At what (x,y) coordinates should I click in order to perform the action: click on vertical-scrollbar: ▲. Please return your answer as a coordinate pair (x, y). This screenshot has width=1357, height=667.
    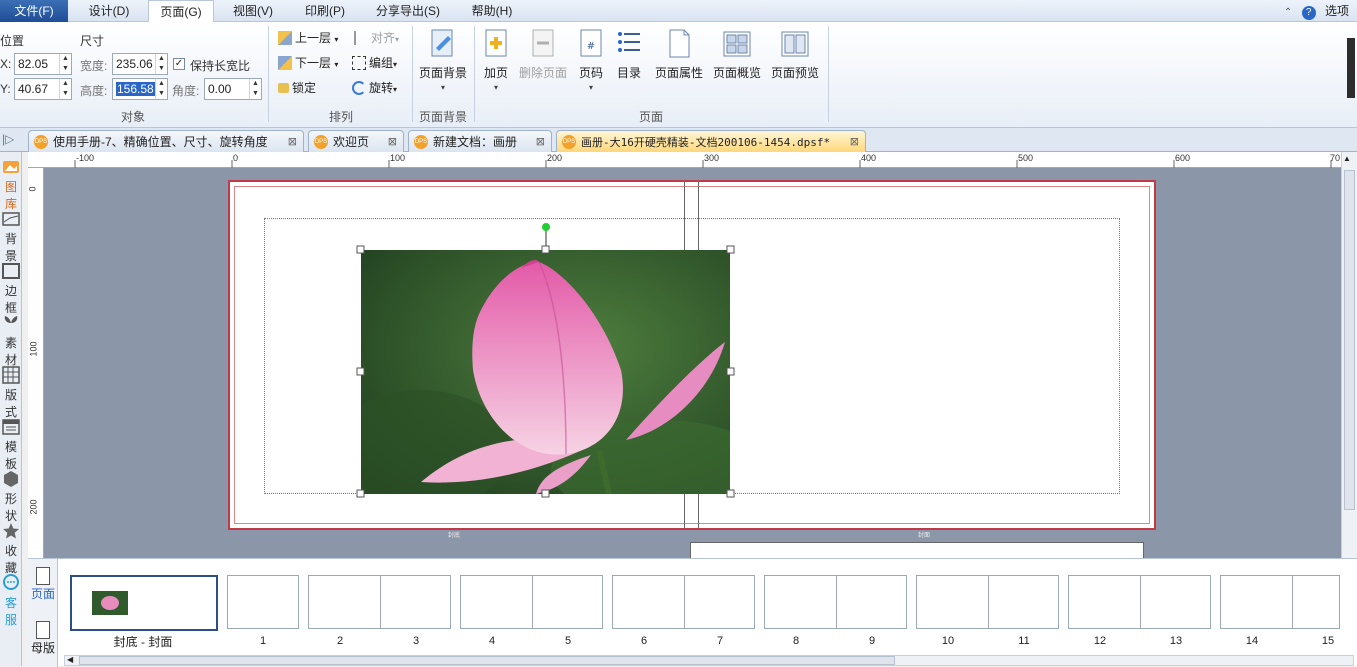
    Looking at the image, I should click on (1349, 355).